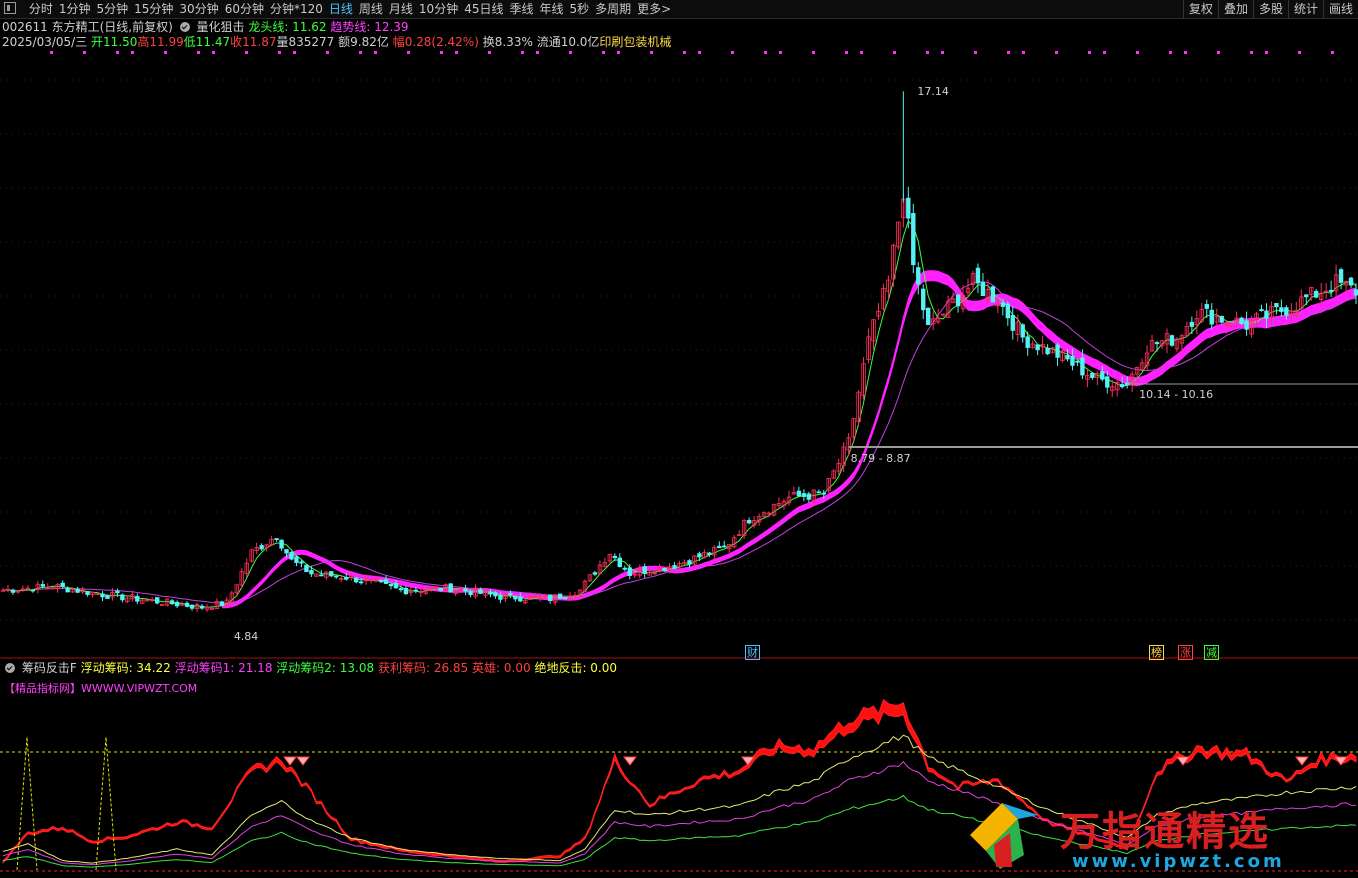 The image size is (1358, 878). I want to click on event-tag-1: 榜, so click(1156, 652).